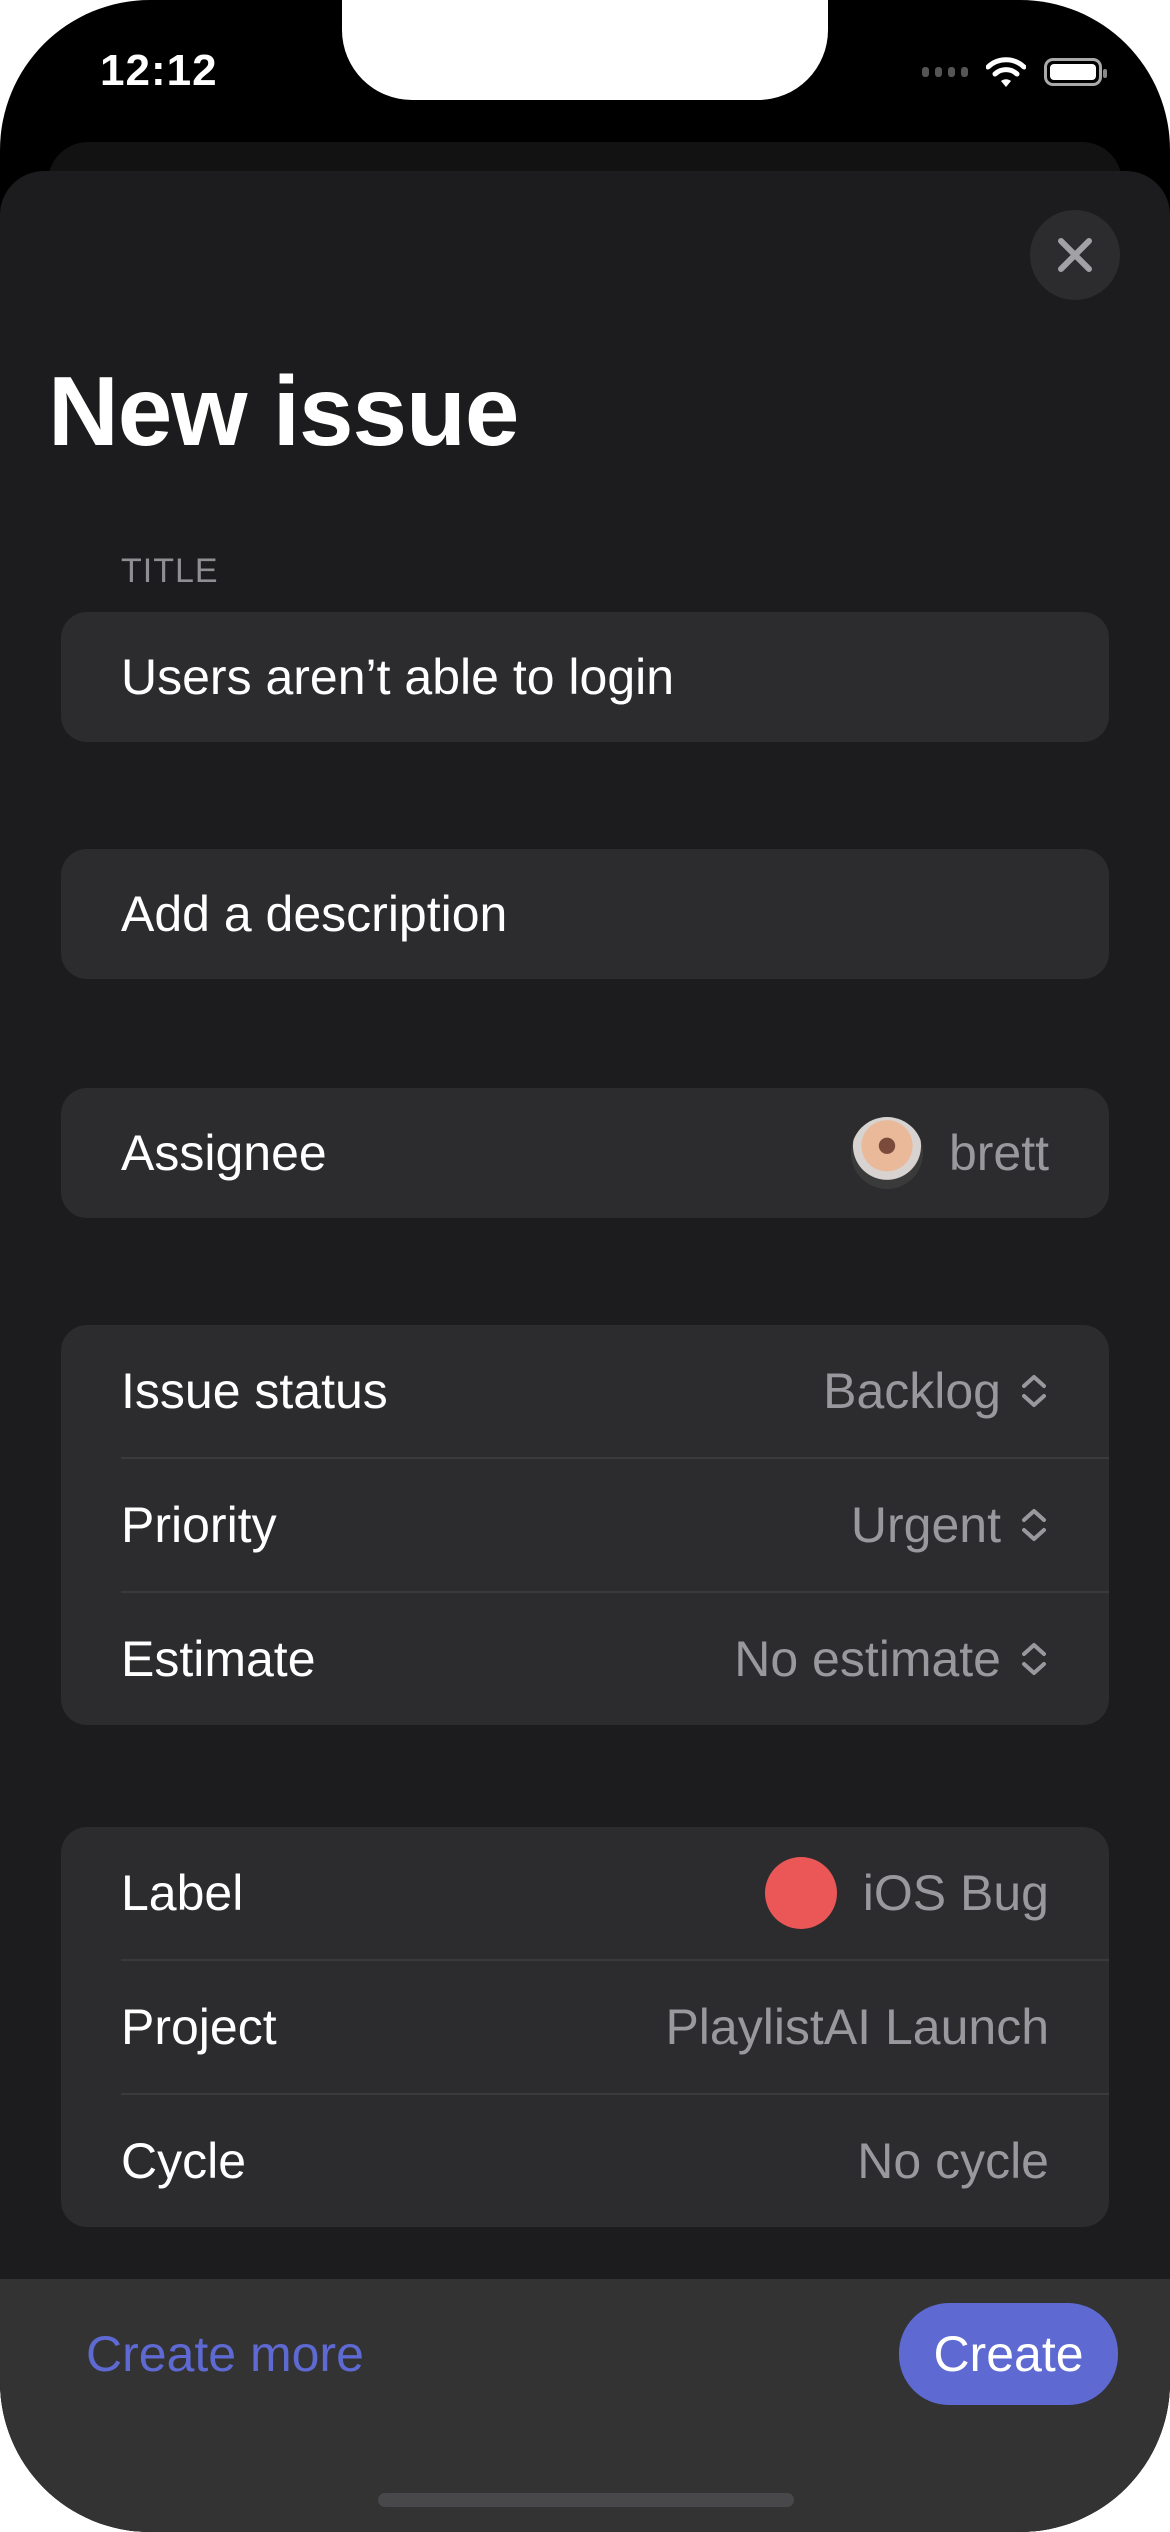 The width and height of the screenshot is (1170, 2532). What do you see at coordinates (615, 1526) in the screenshot?
I see `priority-row: Priority Urgent` at bounding box center [615, 1526].